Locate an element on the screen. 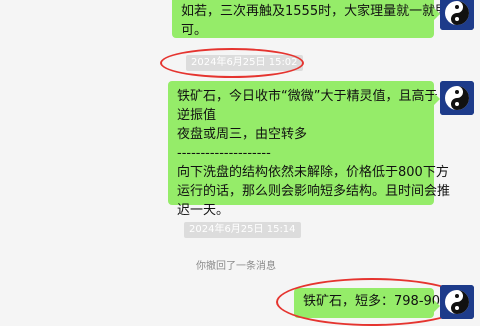  message-line: 铁矿石，短多：798-90 is located at coordinates (372, 301).